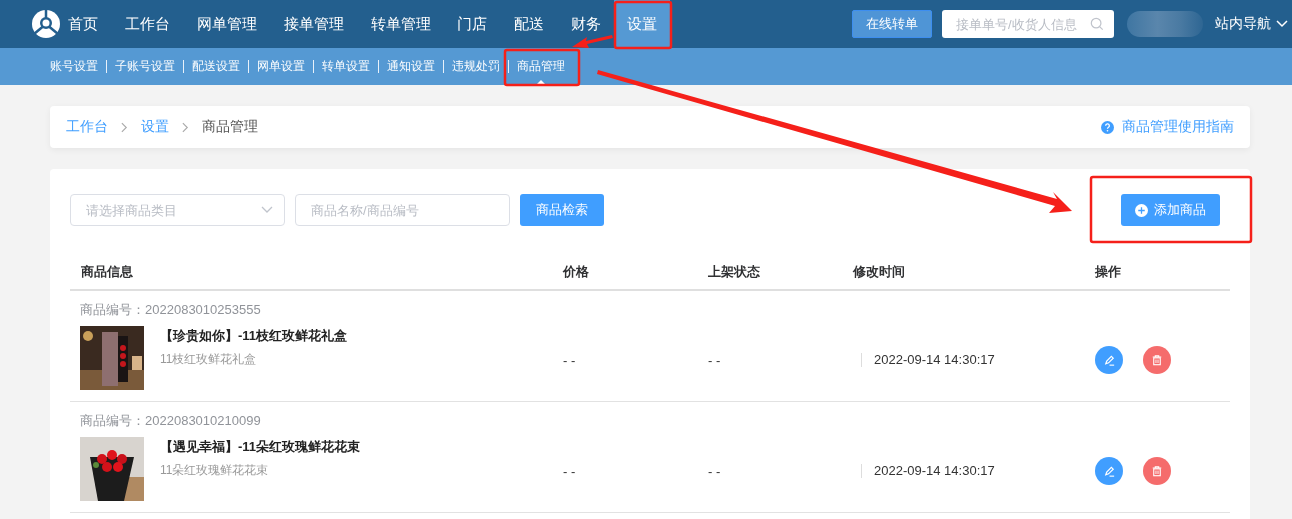  I want to click on sub-tab: 通知设置, so click(411, 66).